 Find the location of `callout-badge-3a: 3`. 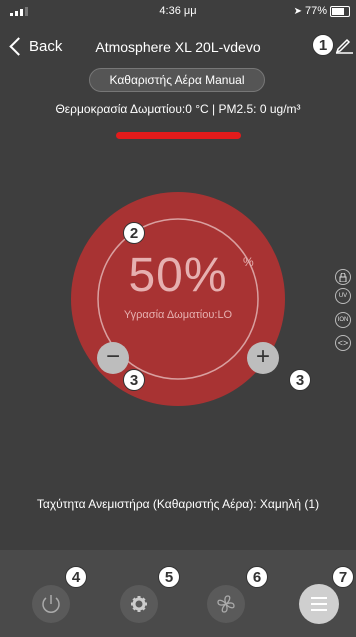

callout-badge-3a: 3 is located at coordinates (134, 380).